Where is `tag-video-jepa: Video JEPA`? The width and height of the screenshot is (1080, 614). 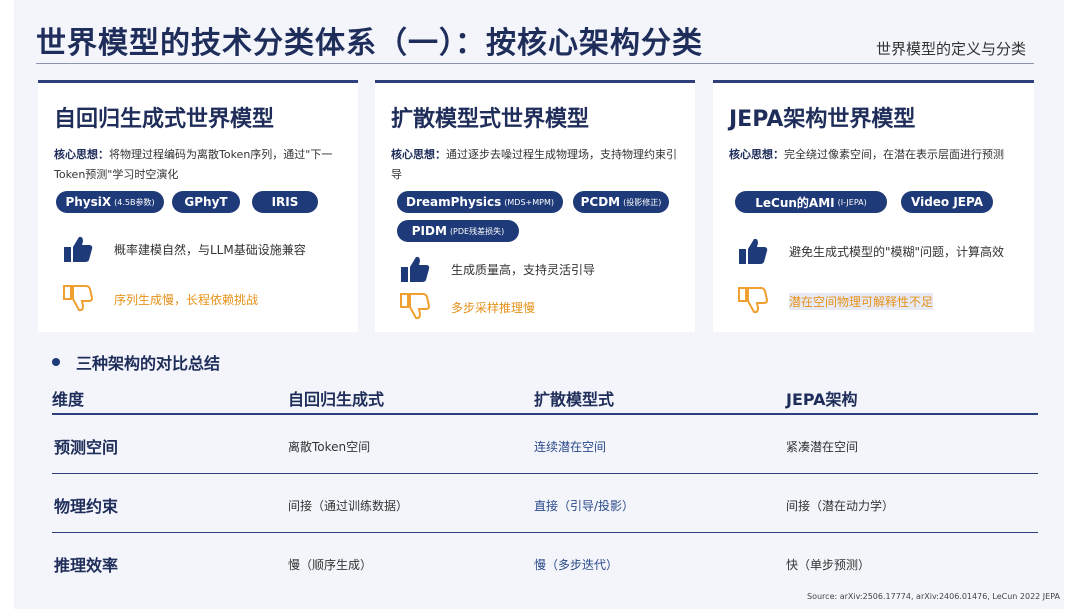 tag-video-jepa: Video JEPA is located at coordinates (947, 202).